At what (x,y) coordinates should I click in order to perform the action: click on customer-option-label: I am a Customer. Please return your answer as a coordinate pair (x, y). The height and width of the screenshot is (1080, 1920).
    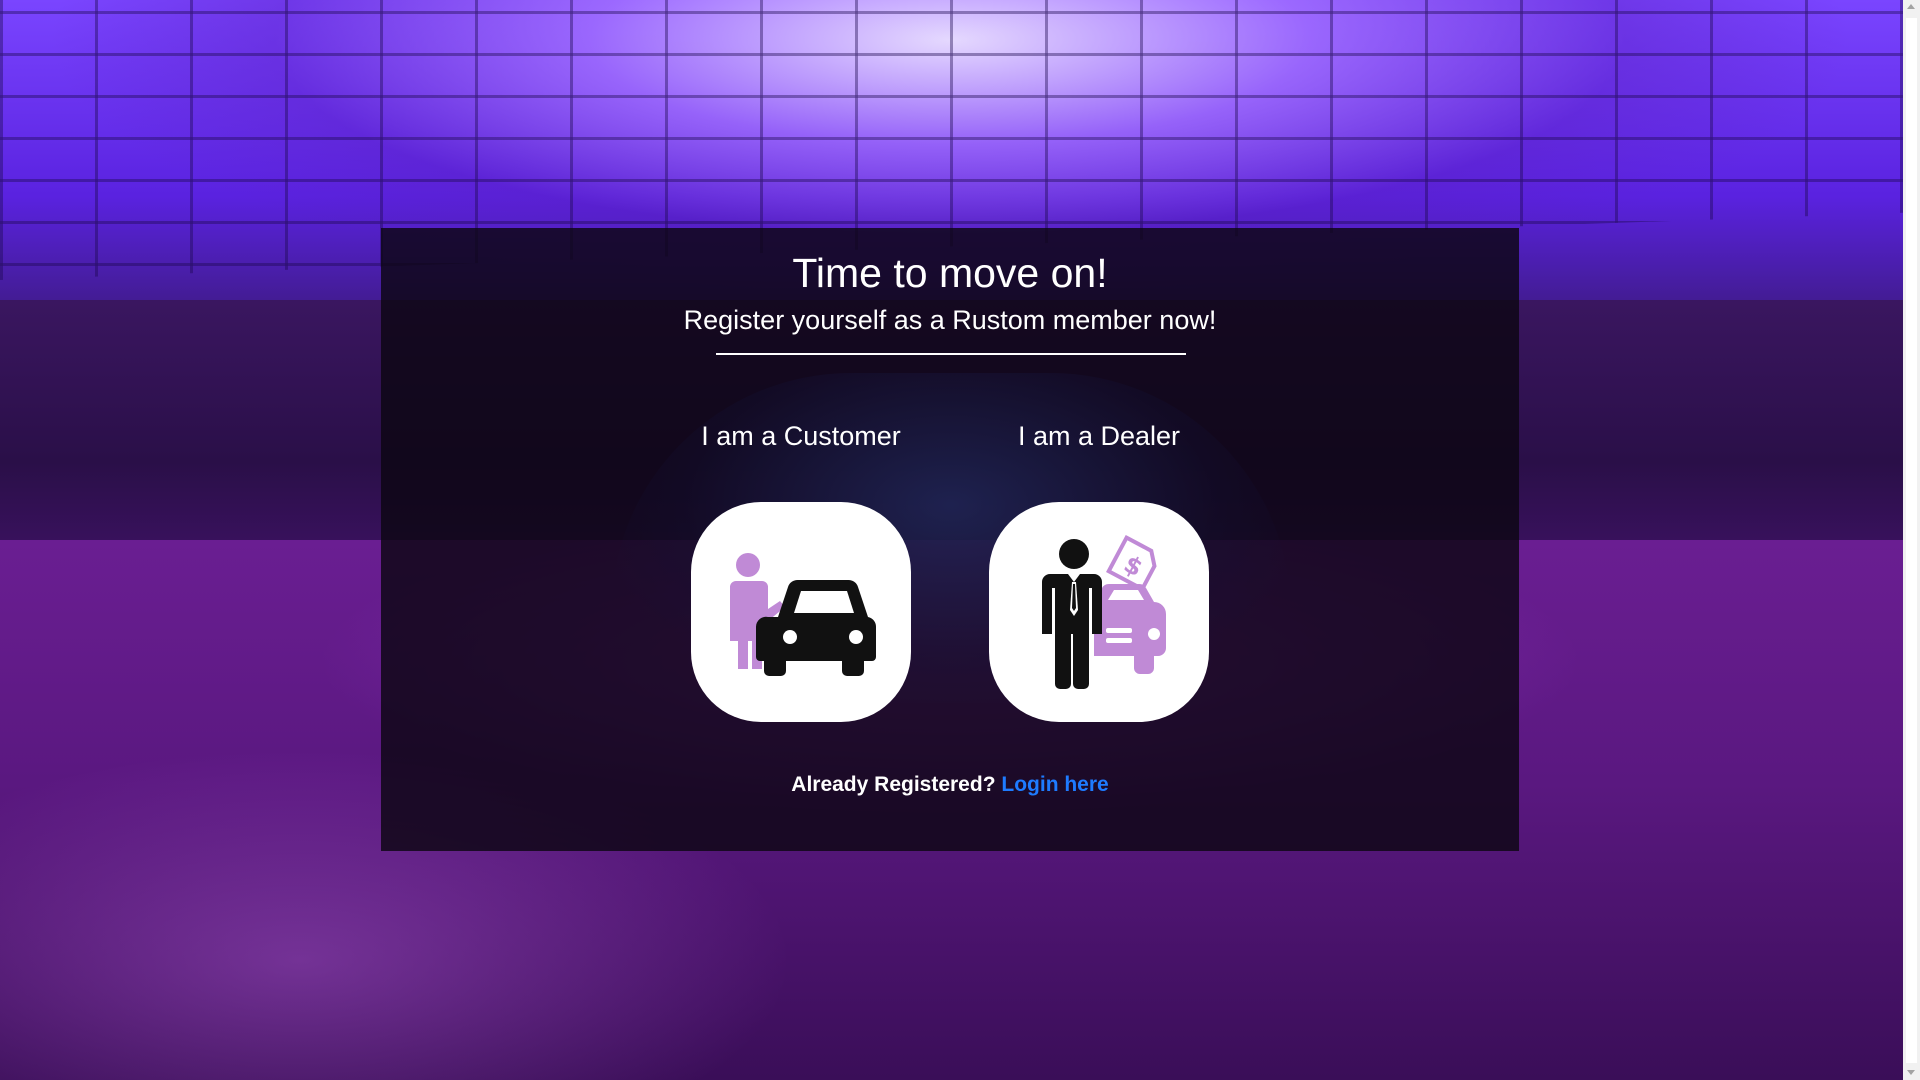
    Looking at the image, I should click on (801, 436).